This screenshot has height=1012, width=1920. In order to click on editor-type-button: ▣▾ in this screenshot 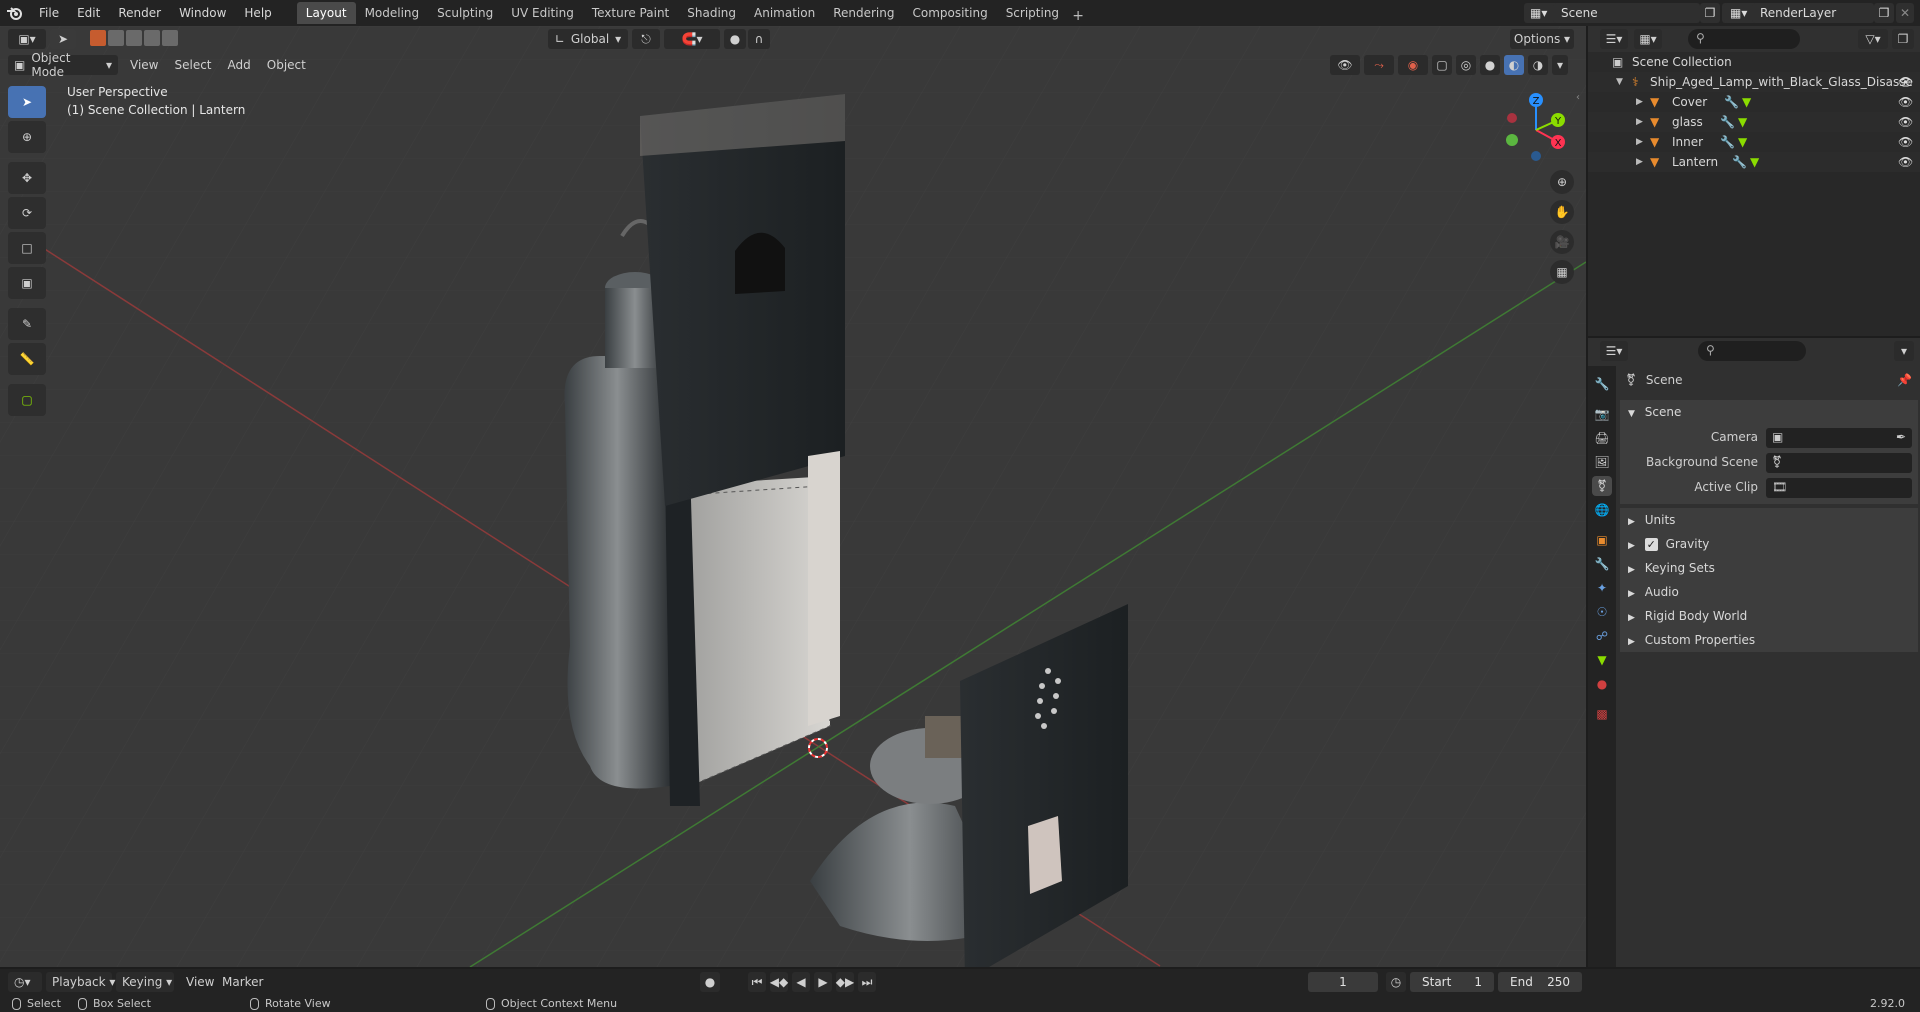, I will do `click(27, 39)`.